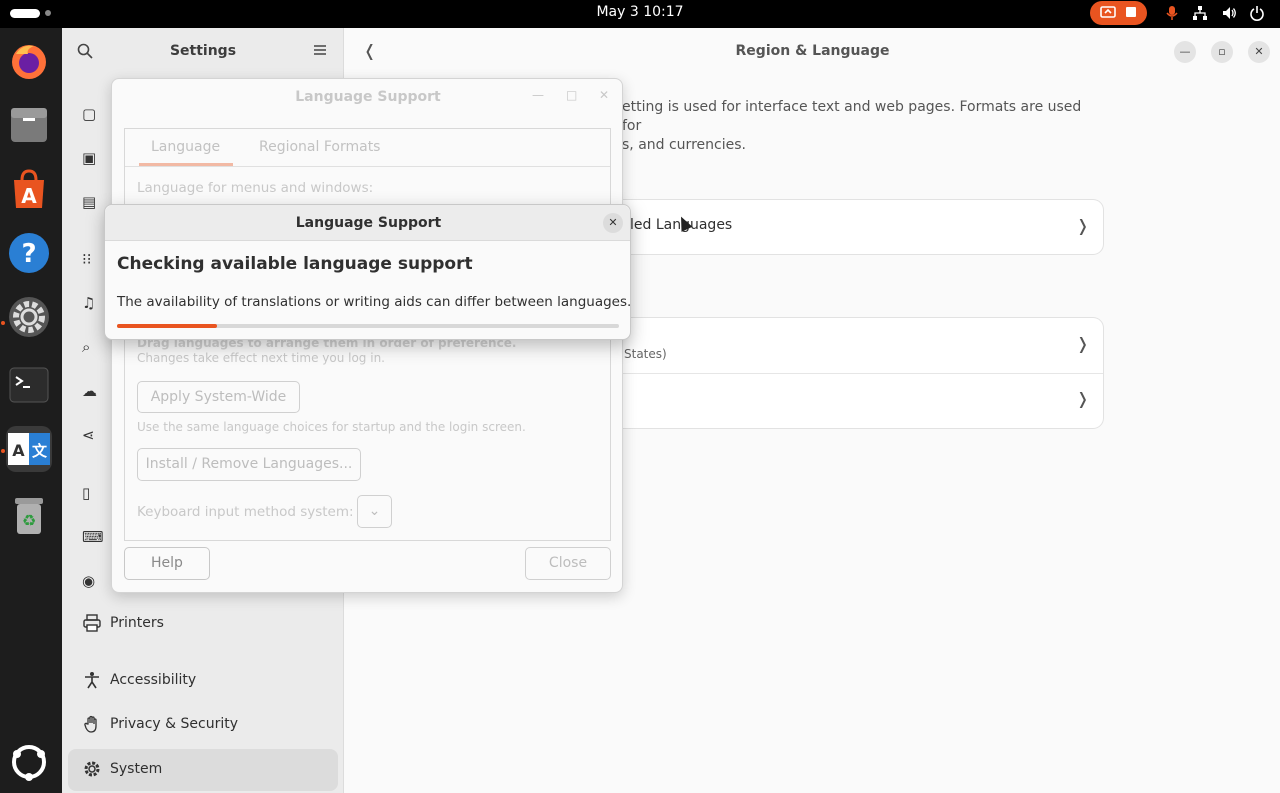 The height and width of the screenshot is (793, 1280). What do you see at coordinates (29, 317) in the screenshot?
I see `settings-icon` at bounding box center [29, 317].